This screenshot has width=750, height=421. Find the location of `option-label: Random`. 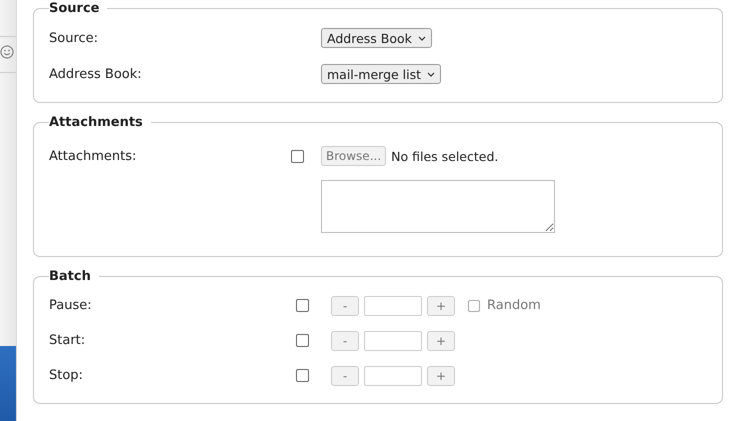

option-label: Random is located at coordinates (514, 305).